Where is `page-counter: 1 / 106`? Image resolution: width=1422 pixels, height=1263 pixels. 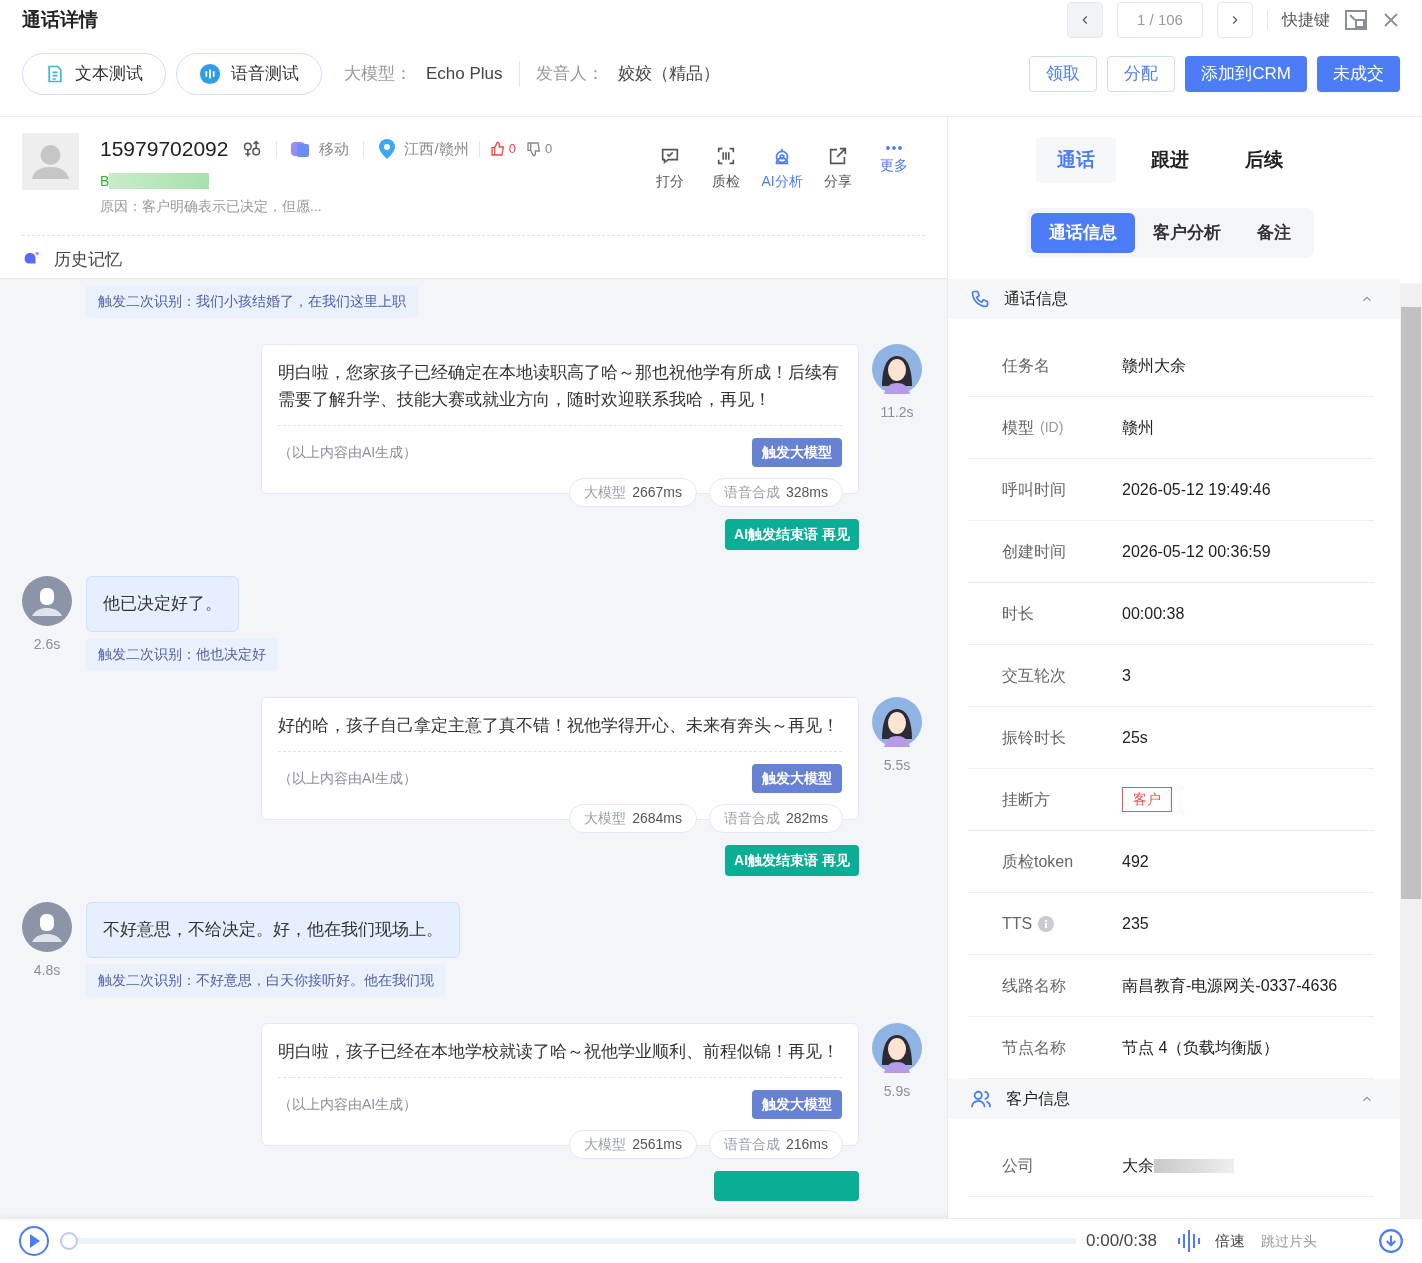
page-counter: 1 / 106 is located at coordinates (1160, 20).